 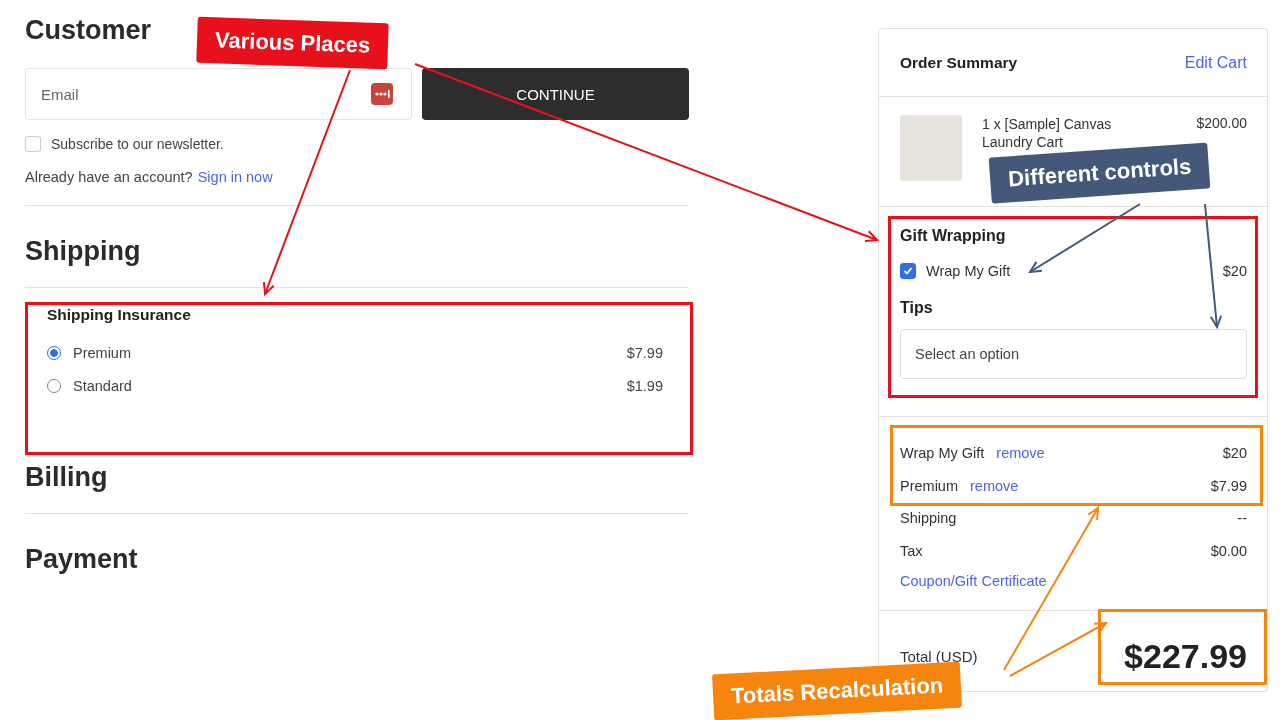 What do you see at coordinates (1185, 656) in the screenshot?
I see `total-amount: $227.99` at bounding box center [1185, 656].